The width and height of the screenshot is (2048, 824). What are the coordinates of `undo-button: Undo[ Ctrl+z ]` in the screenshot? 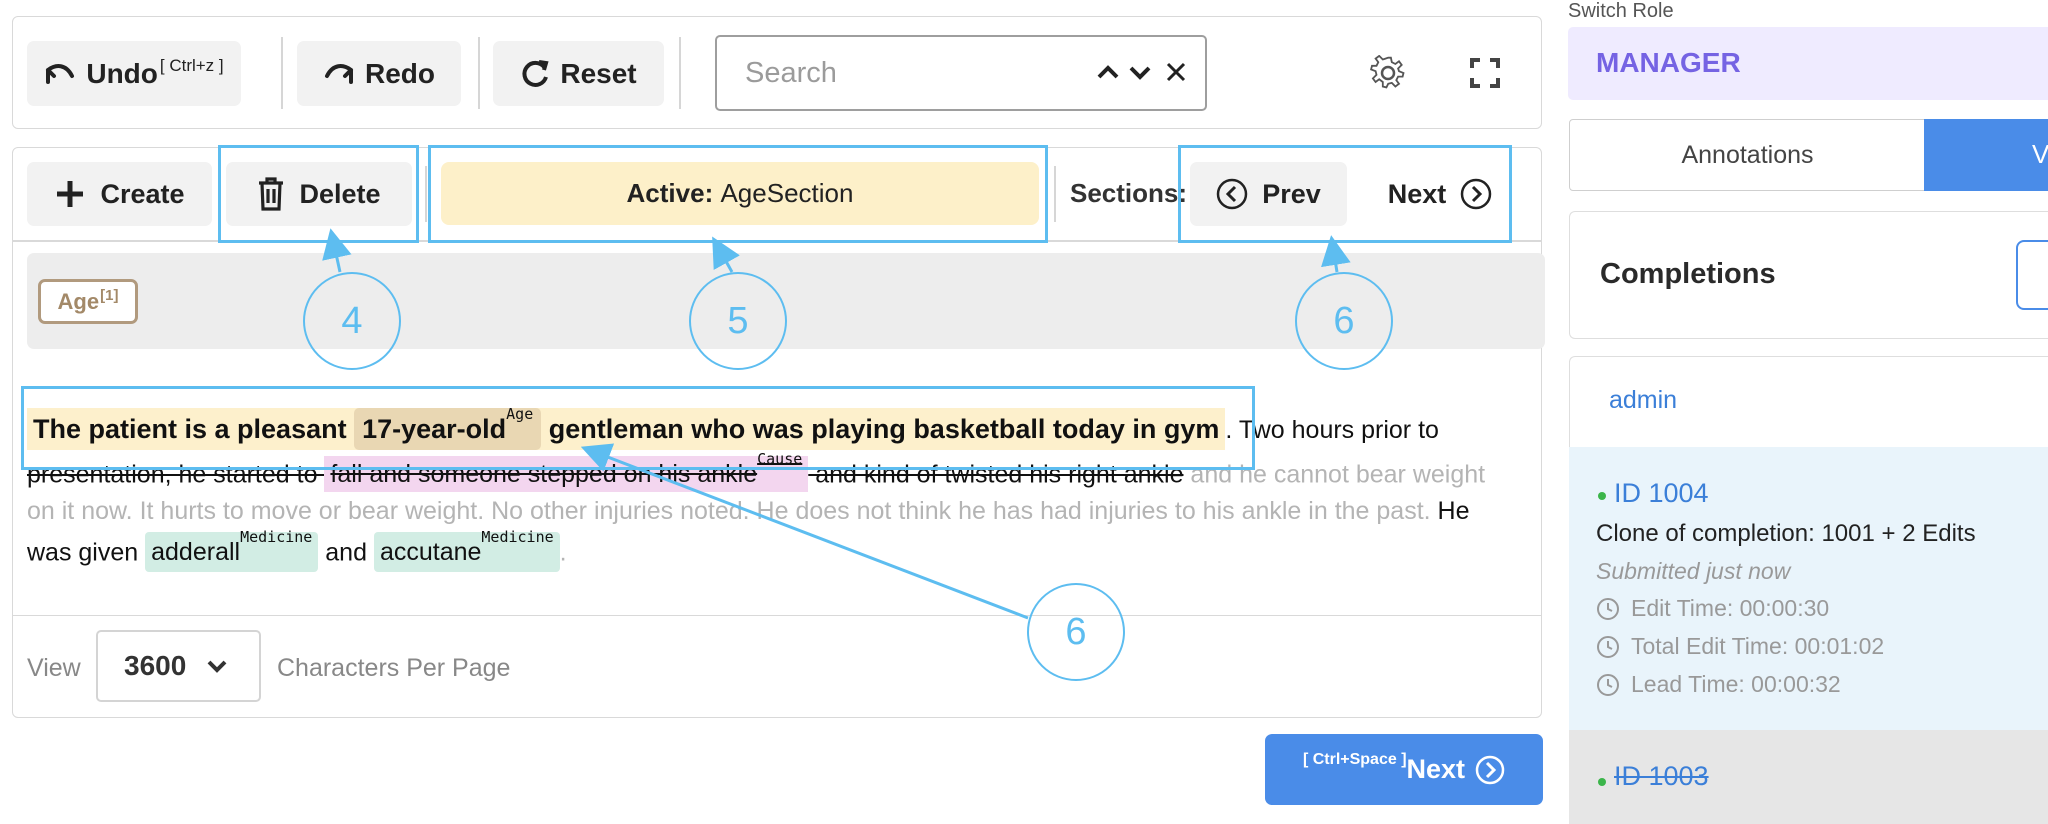 It's located at (134, 73).